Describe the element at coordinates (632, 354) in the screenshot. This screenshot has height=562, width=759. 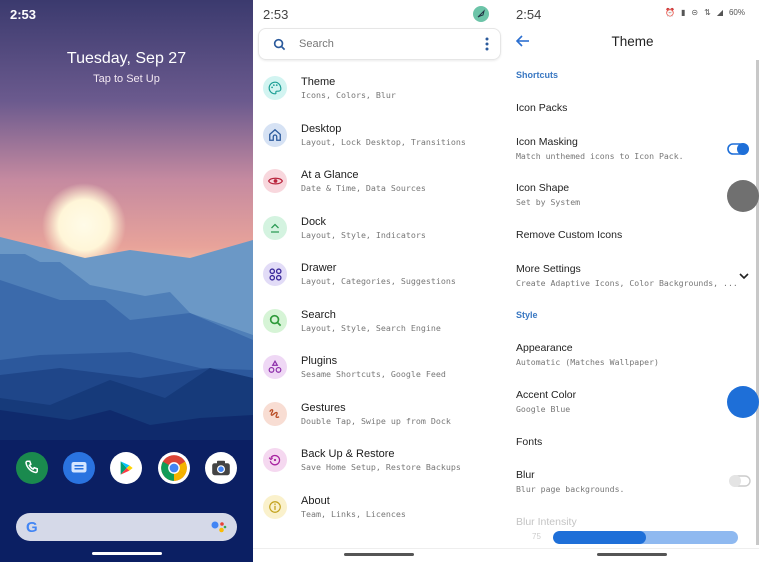
I see `row-appearance: Appearance Automatic (Matches Wallpaper)` at that location.